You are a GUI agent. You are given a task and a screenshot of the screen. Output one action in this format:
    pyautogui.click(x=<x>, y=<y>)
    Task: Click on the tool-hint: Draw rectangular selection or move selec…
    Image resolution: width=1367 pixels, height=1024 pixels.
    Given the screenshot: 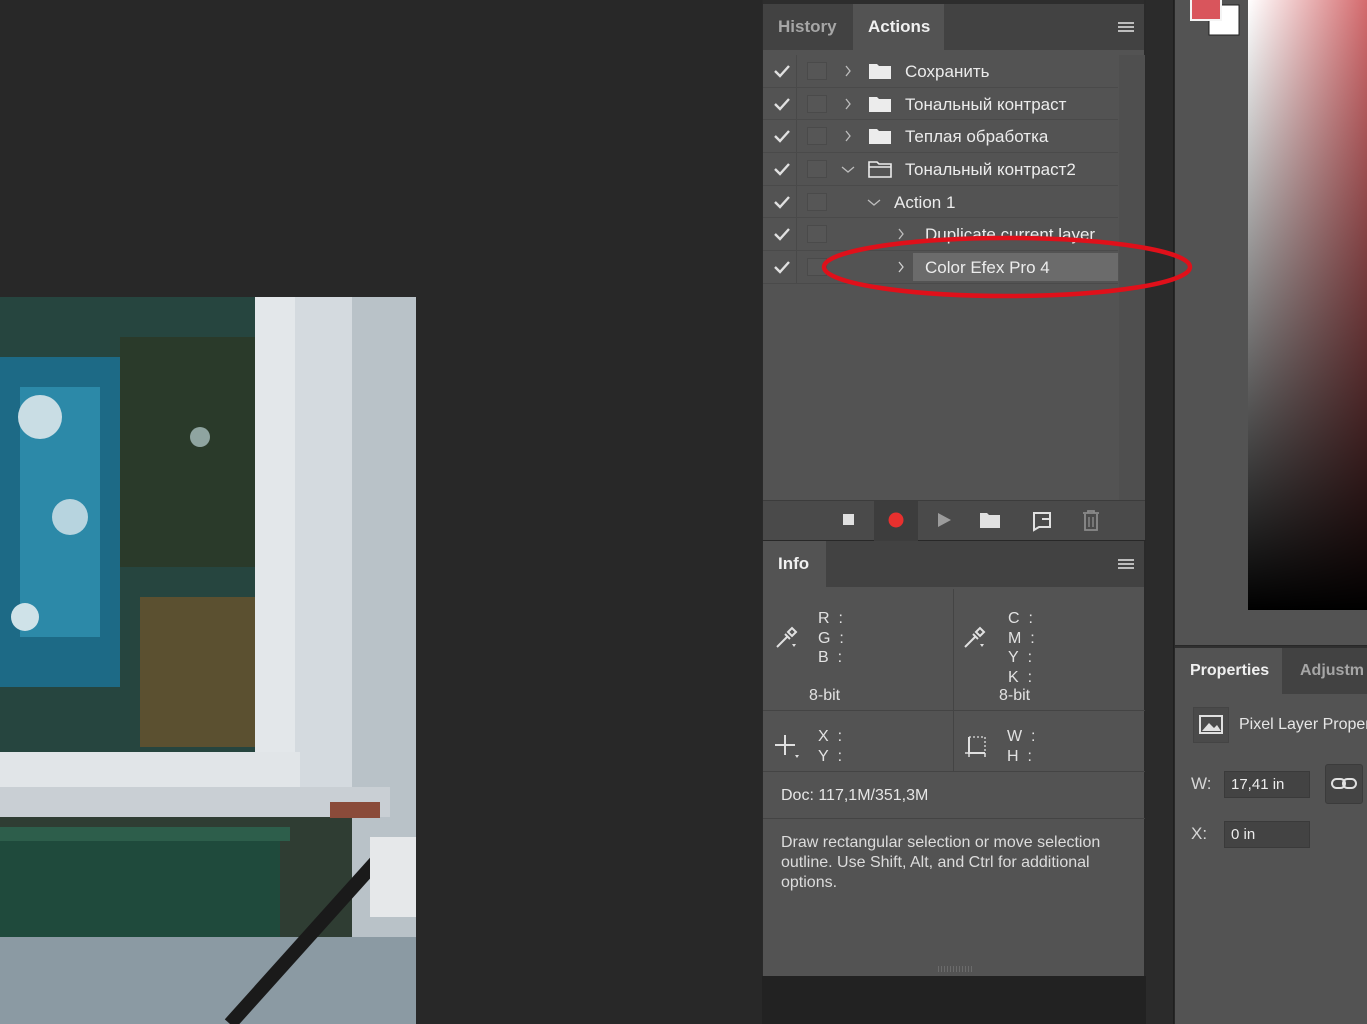 What is the action you would take?
    pyautogui.click(x=941, y=862)
    